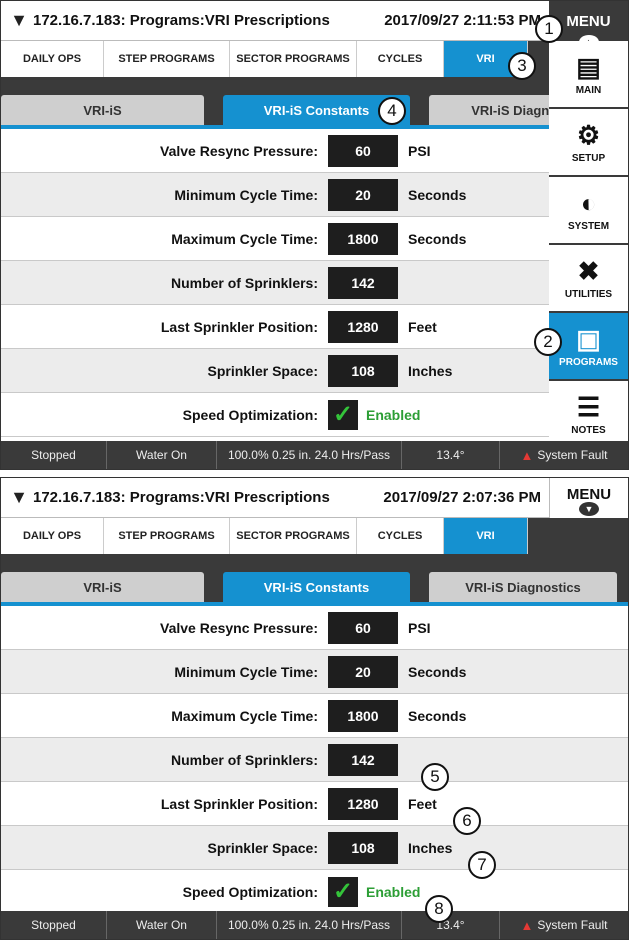 This screenshot has width=629, height=940. What do you see at coordinates (588, 430) in the screenshot?
I see `sidebar-item-label: NOTES` at bounding box center [588, 430].